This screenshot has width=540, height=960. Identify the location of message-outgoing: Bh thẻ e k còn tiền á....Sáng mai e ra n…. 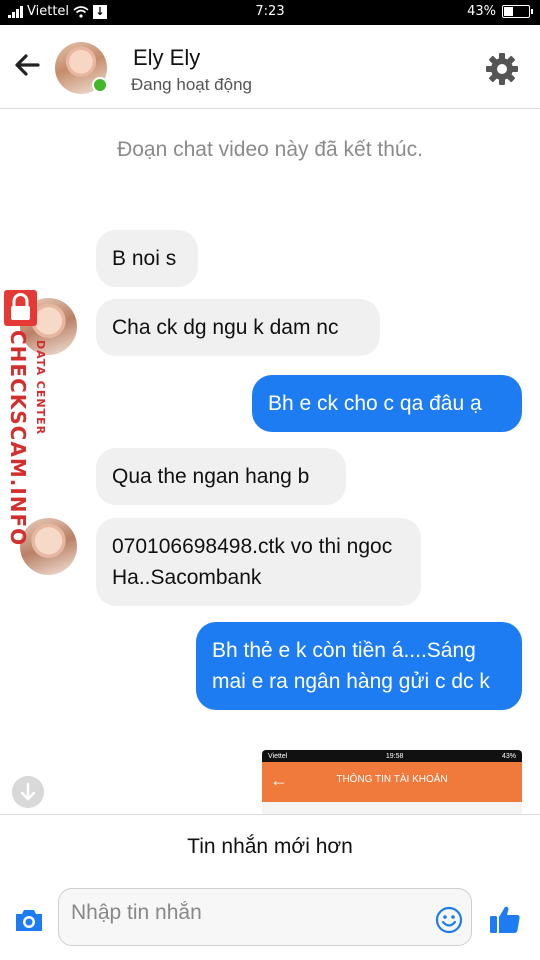
(359, 666).